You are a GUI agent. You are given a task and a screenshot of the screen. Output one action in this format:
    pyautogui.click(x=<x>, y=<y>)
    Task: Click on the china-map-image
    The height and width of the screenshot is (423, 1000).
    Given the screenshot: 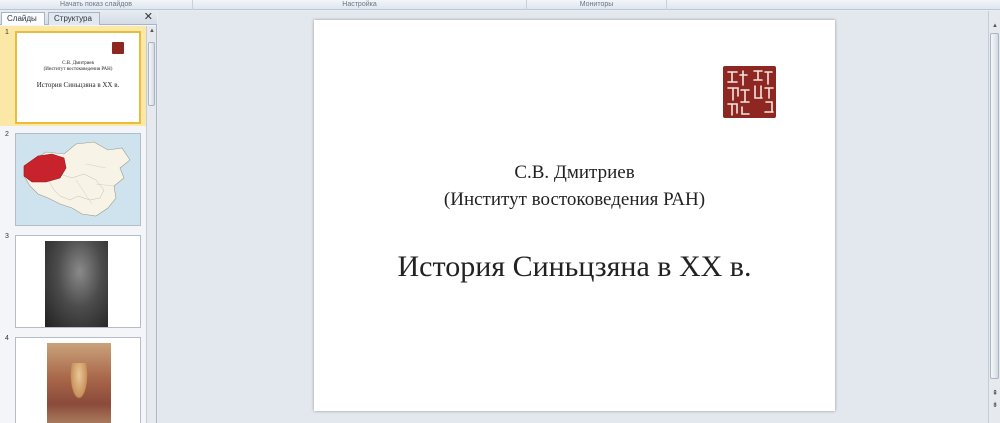 What is the action you would take?
    pyautogui.click(x=77, y=179)
    